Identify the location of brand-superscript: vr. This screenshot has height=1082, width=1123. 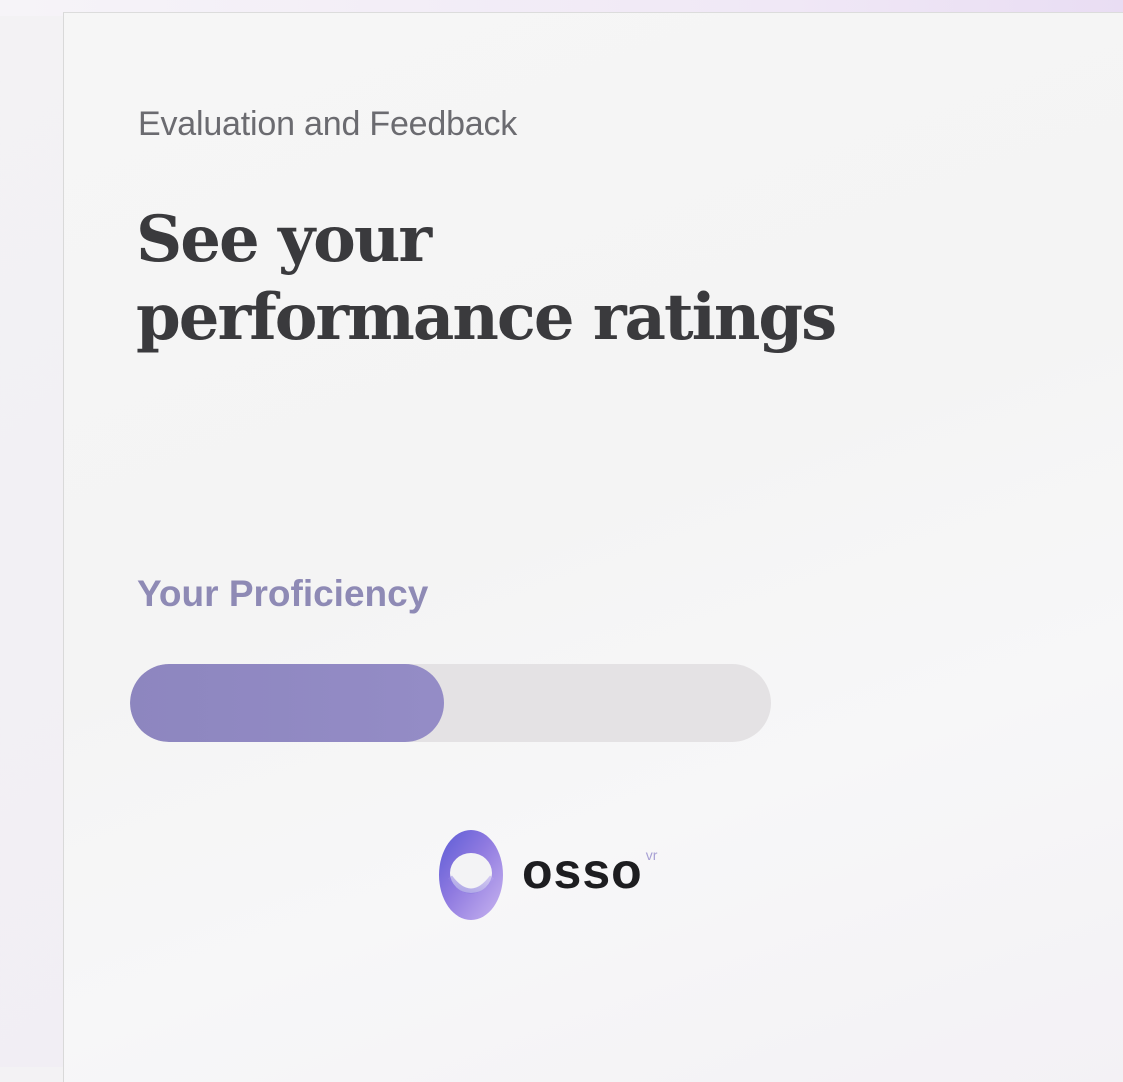
(651, 855).